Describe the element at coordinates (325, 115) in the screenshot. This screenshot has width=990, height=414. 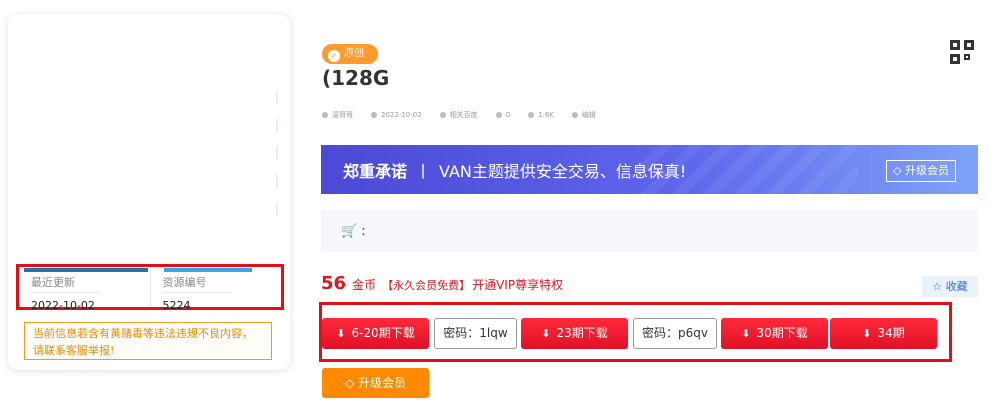
I see `user-icon` at that location.